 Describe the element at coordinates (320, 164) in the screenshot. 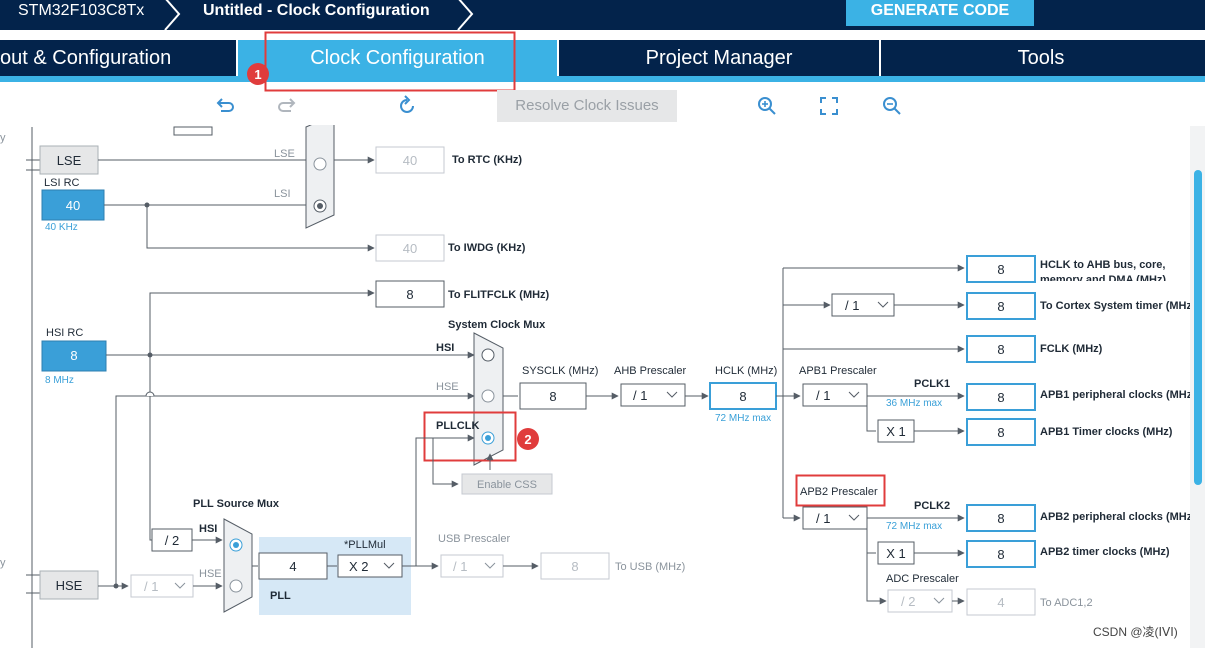

I see `rtc-mux-radio-lse` at that location.